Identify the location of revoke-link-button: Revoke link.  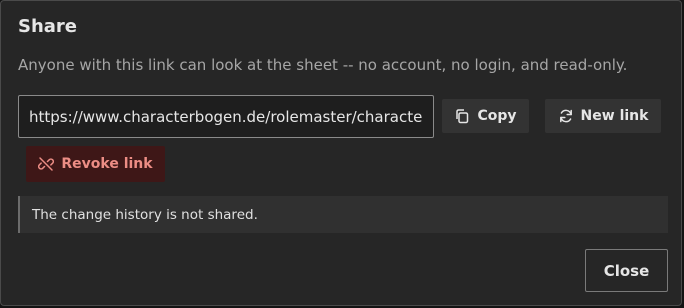
(95, 164).